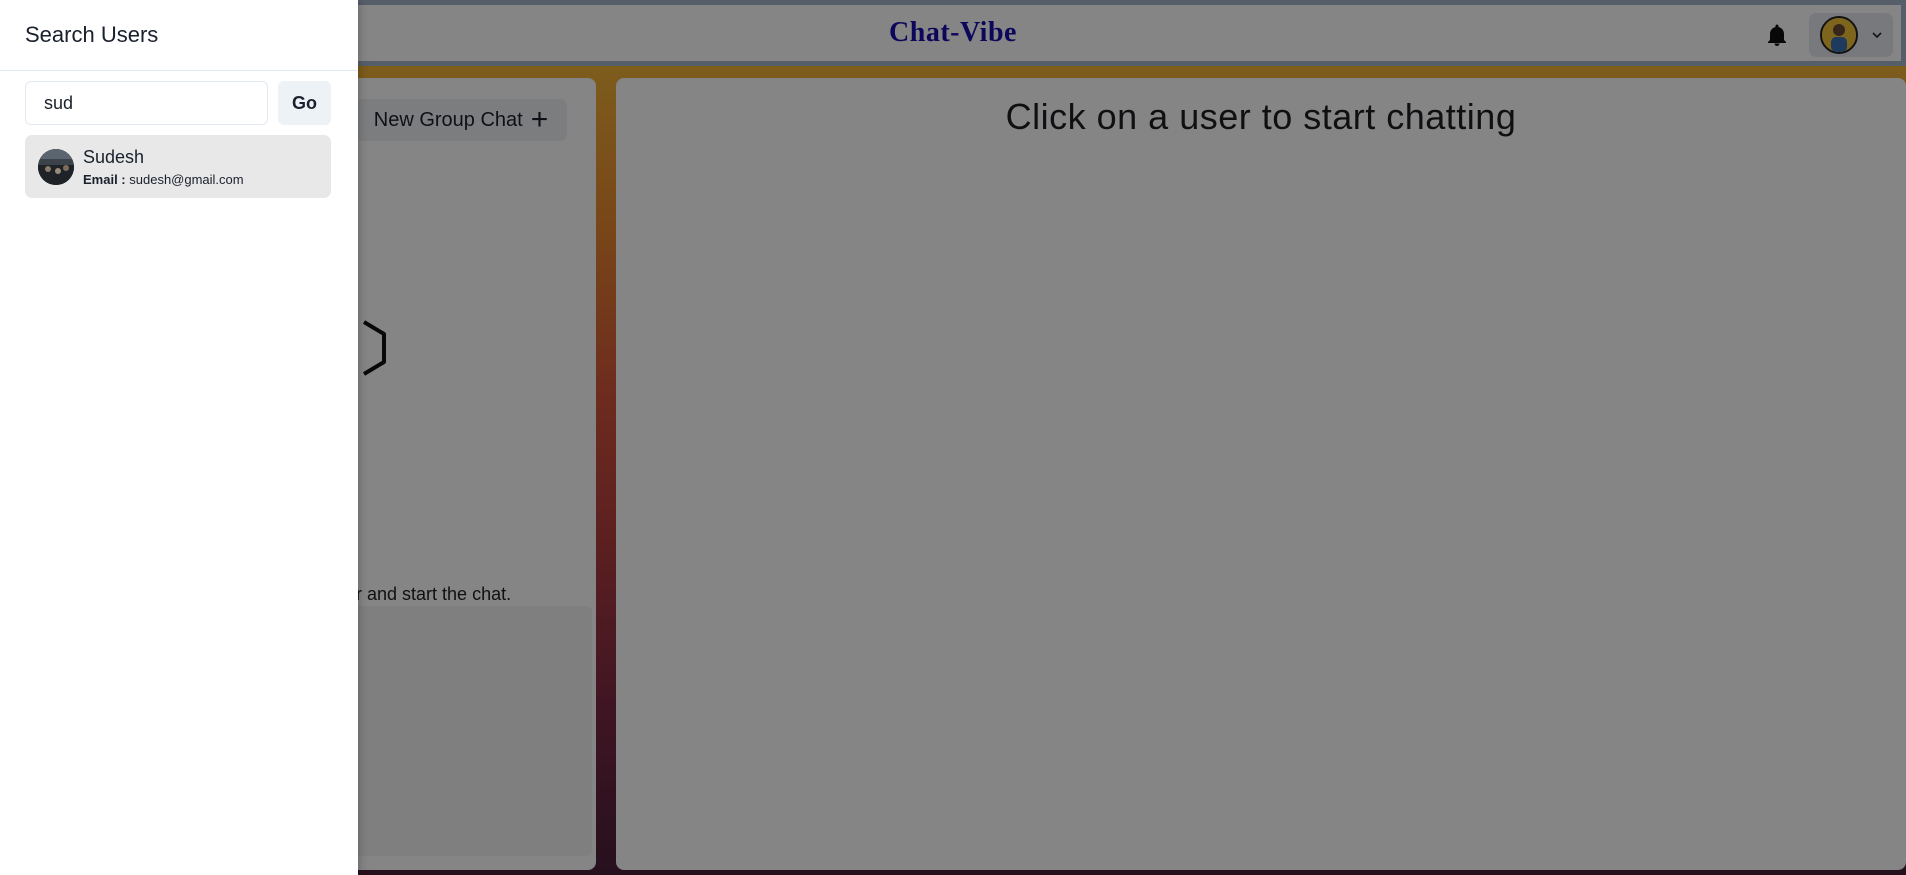  Describe the element at coordinates (104, 179) in the screenshot. I see `email-label: Email :` at that location.